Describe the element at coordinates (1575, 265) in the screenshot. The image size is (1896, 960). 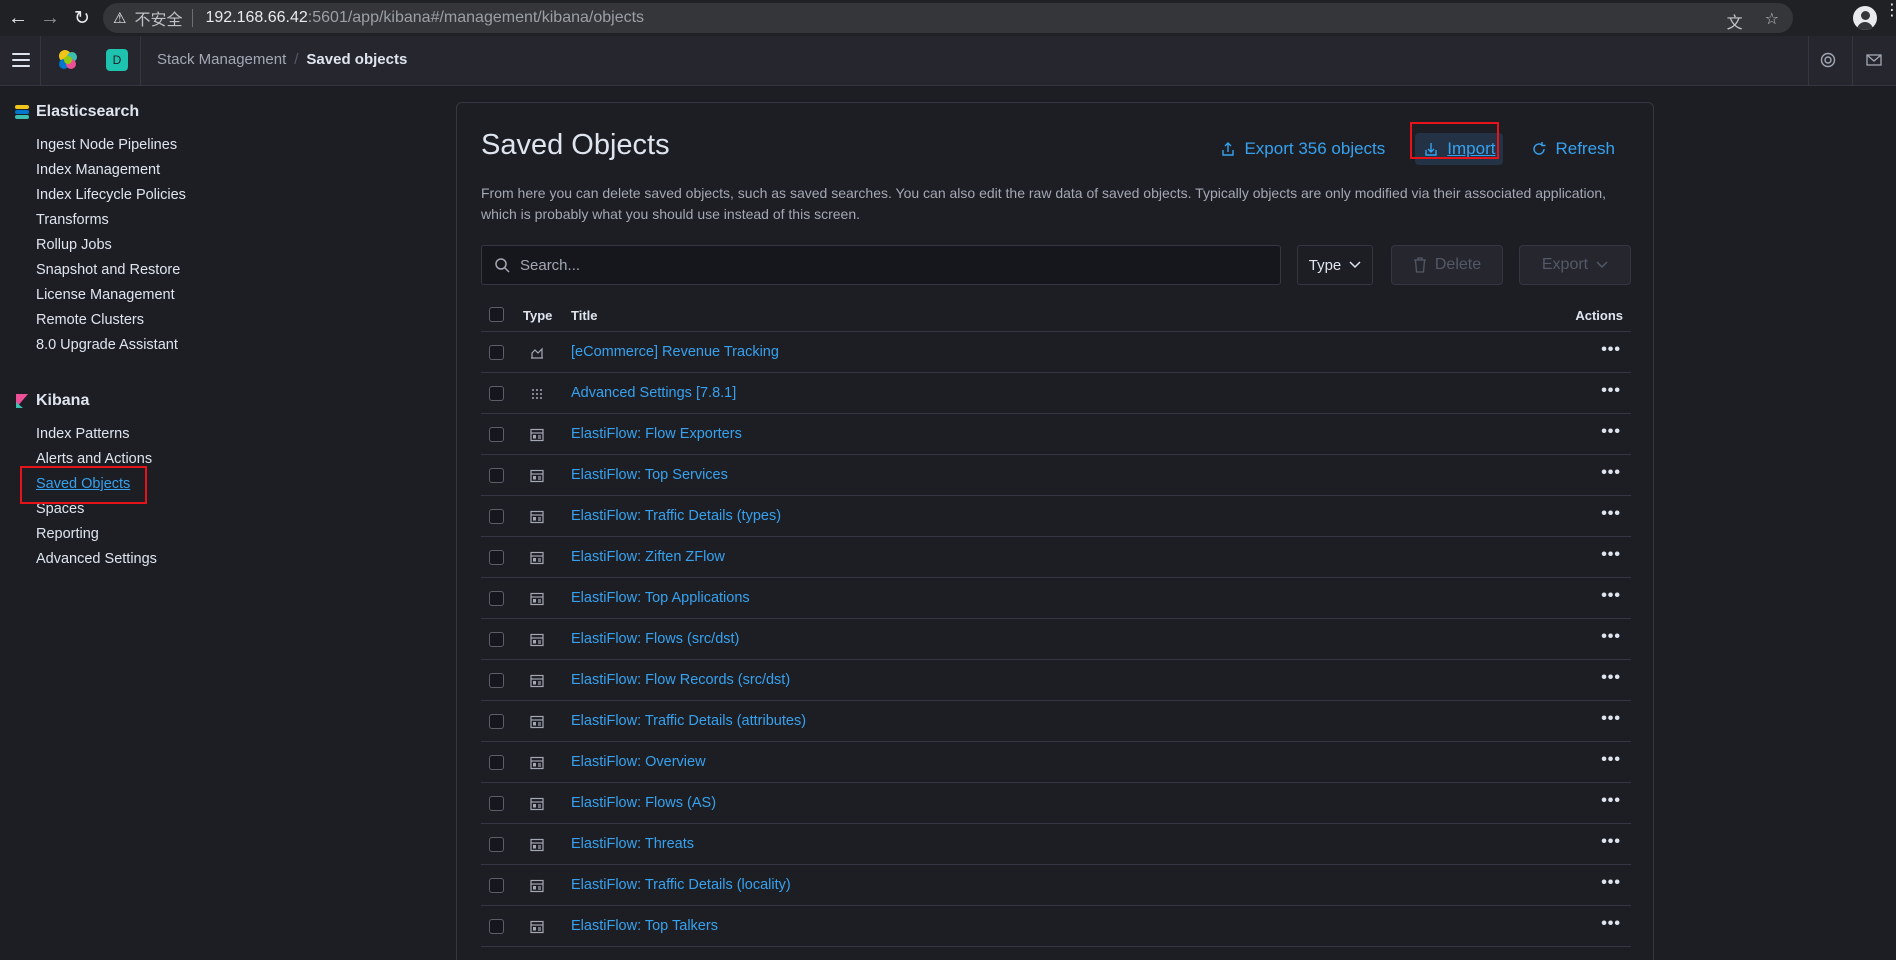
I see `export-selected-button: Export` at that location.